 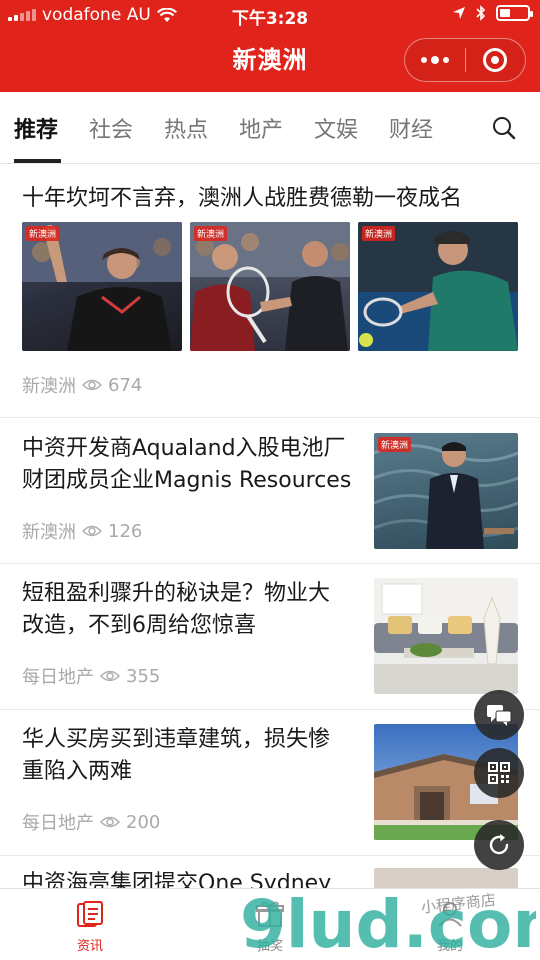 What do you see at coordinates (411, 128) in the screenshot?
I see `tab-finance: 财经` at bounding box center [411, 128].